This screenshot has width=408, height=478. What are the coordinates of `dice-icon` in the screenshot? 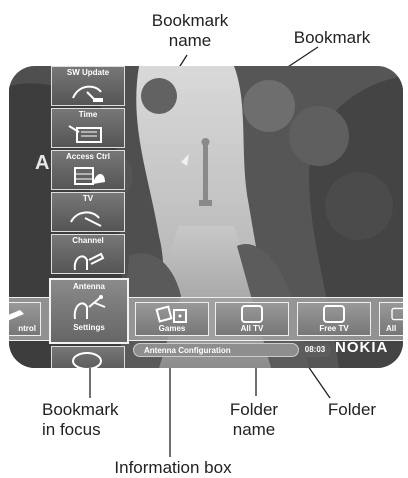 It's located at (171, 314).